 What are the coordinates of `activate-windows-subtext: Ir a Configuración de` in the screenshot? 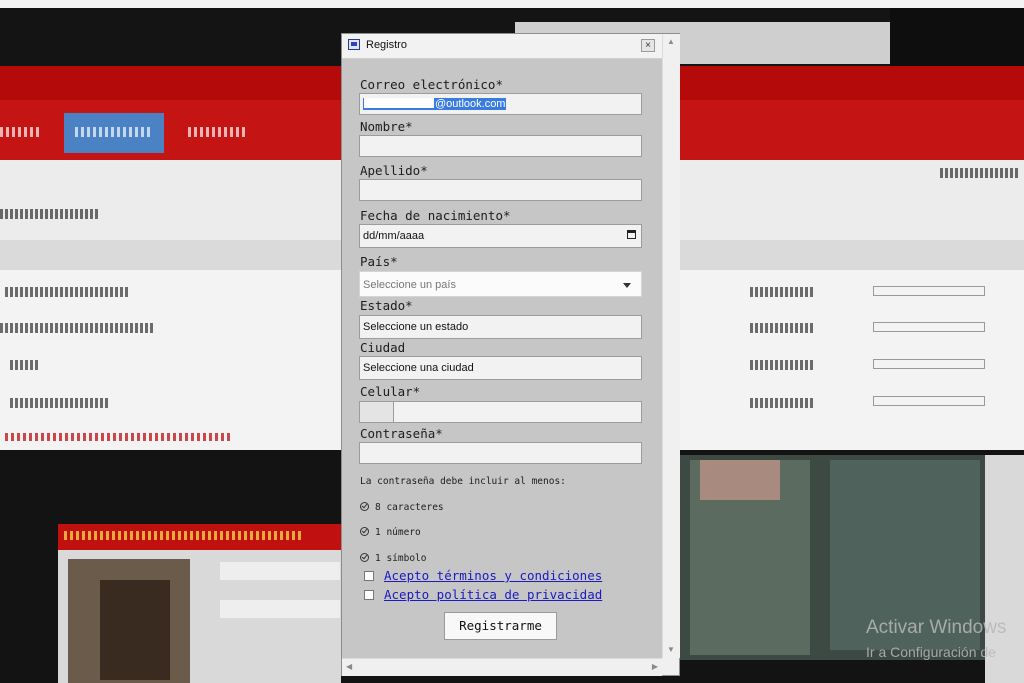 It's located at (931, 652).